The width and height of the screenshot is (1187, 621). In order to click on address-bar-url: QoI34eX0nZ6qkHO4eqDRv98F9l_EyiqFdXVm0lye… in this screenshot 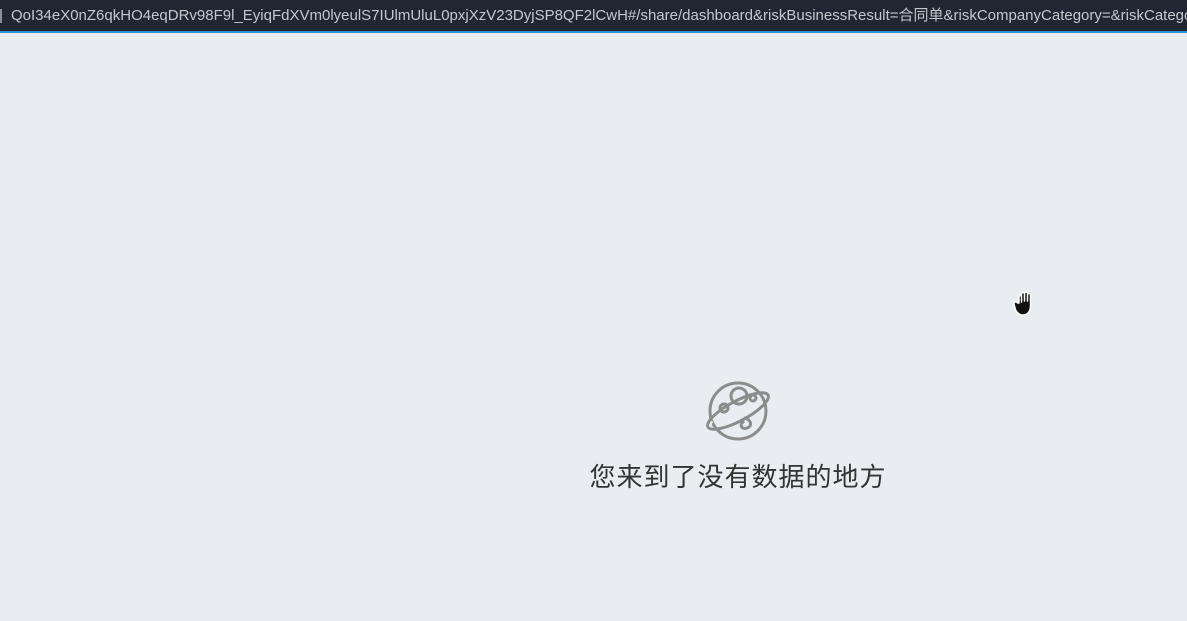, I will do `click(599, 16)`.